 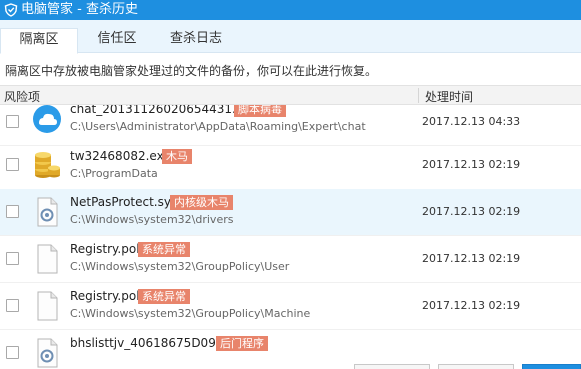 What do you see at coordinates (39, 41) in the screenshot?
I see `tab-quarantine: 隔离区` at bounding box center [39, 41].